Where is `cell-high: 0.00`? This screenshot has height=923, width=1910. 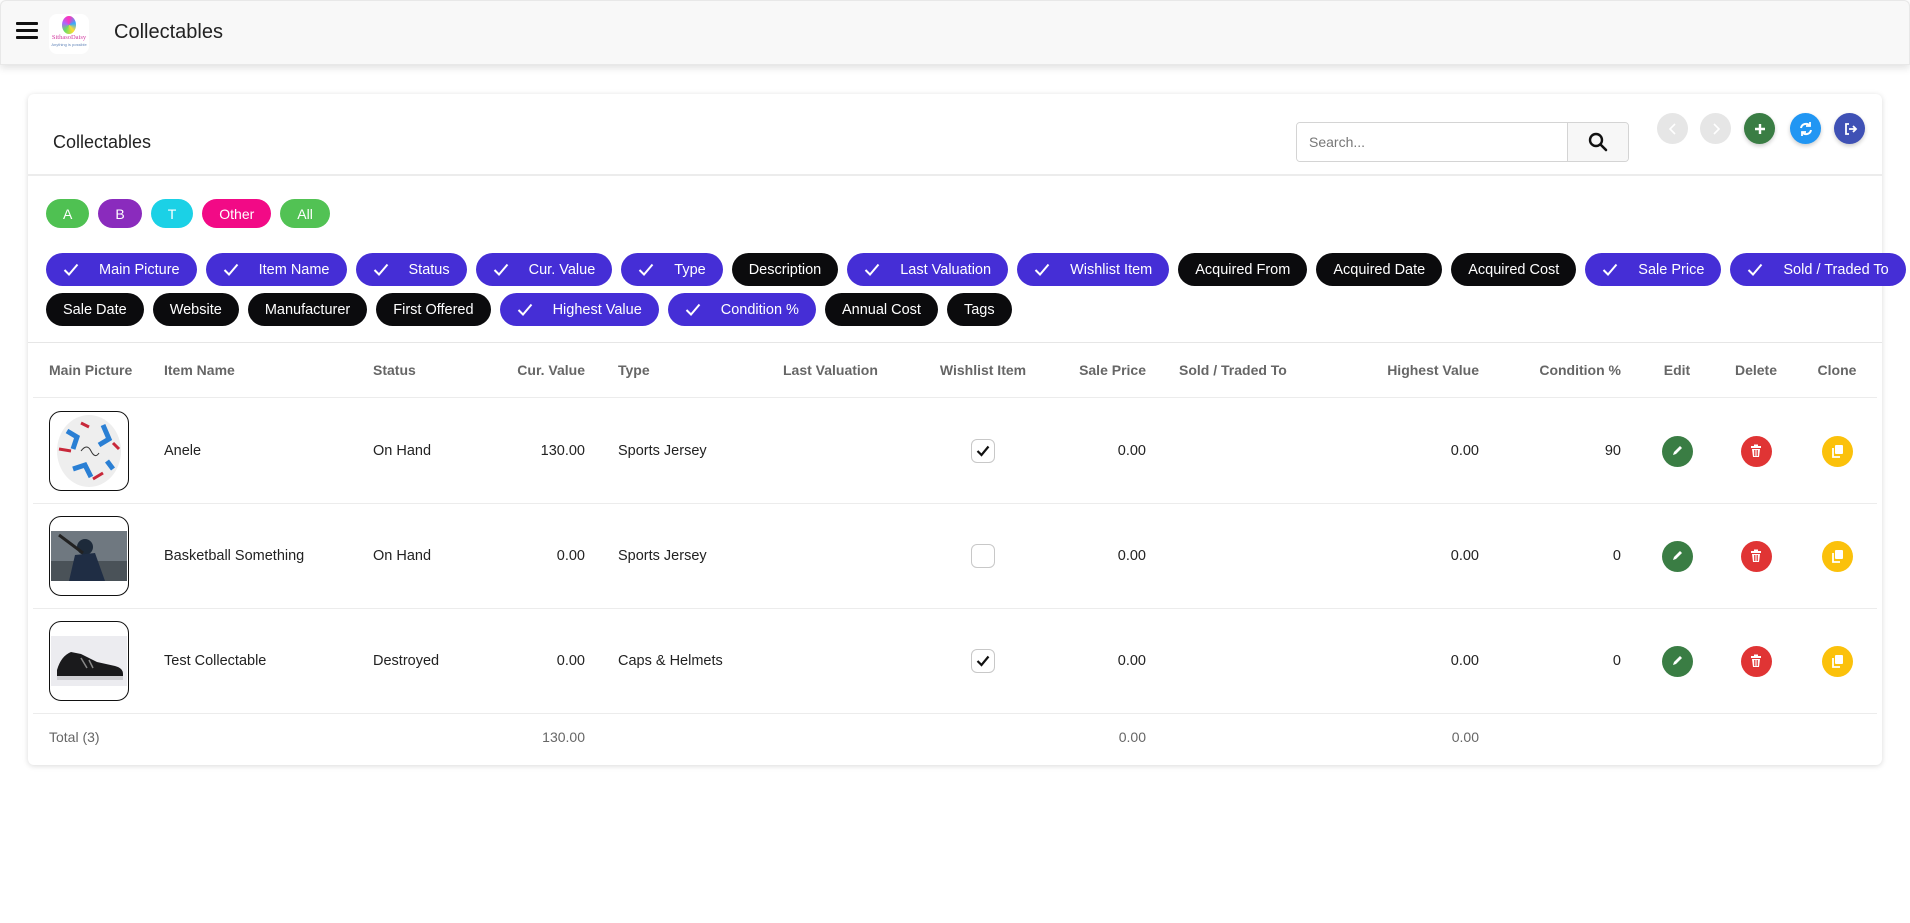
cell-high: 0.00 is located at coordinates (1464, 661).